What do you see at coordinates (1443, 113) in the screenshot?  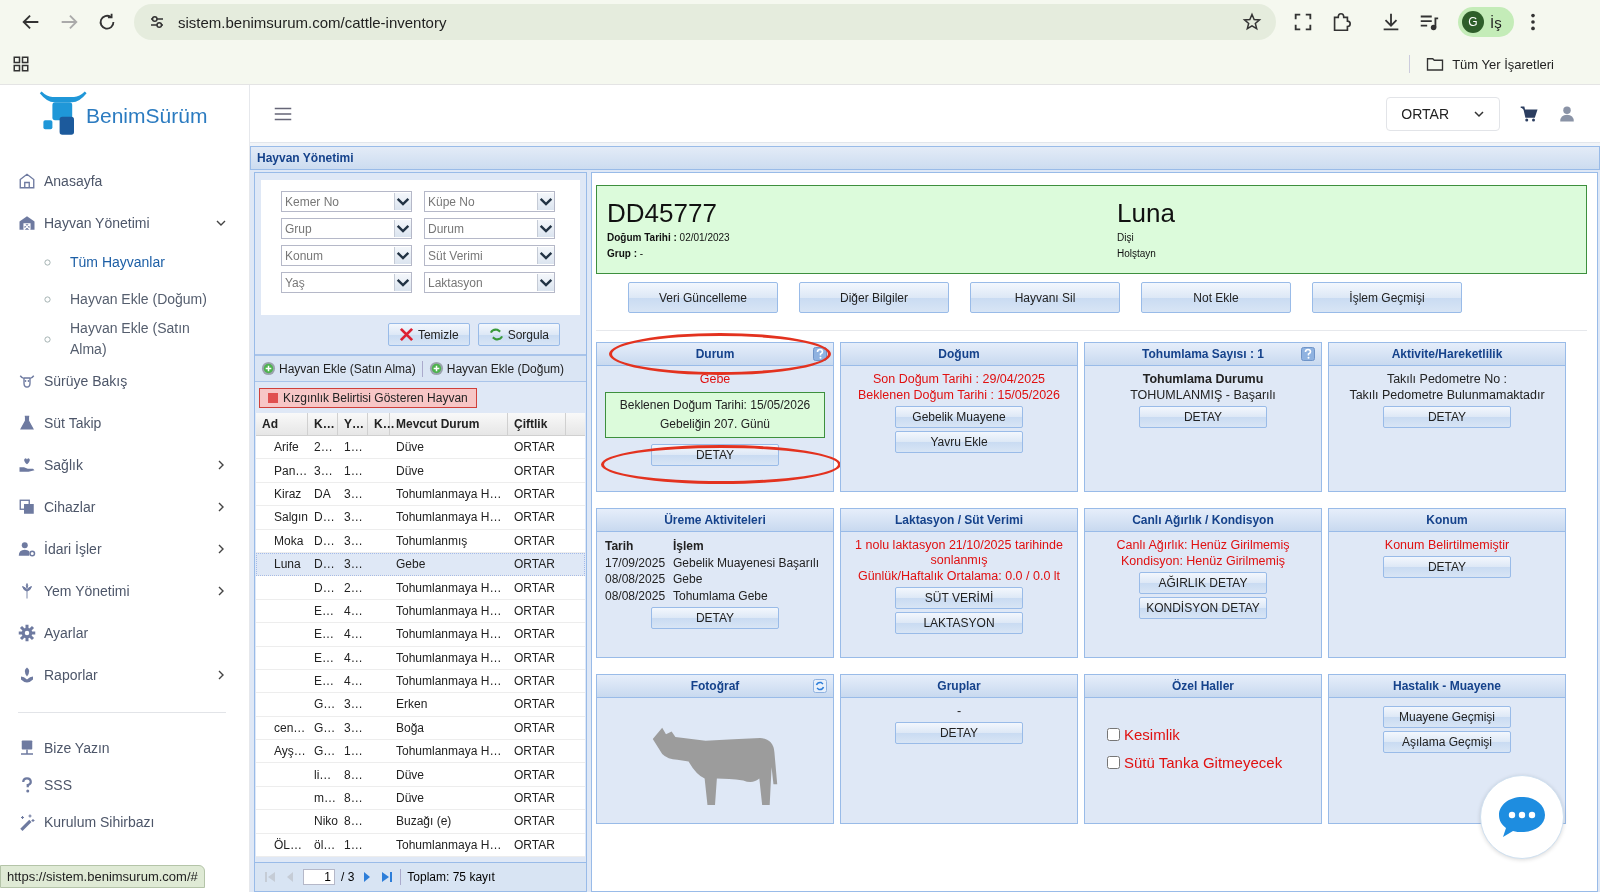 I see `farm-select: ORTAR` at bounding box center [1443, 113].